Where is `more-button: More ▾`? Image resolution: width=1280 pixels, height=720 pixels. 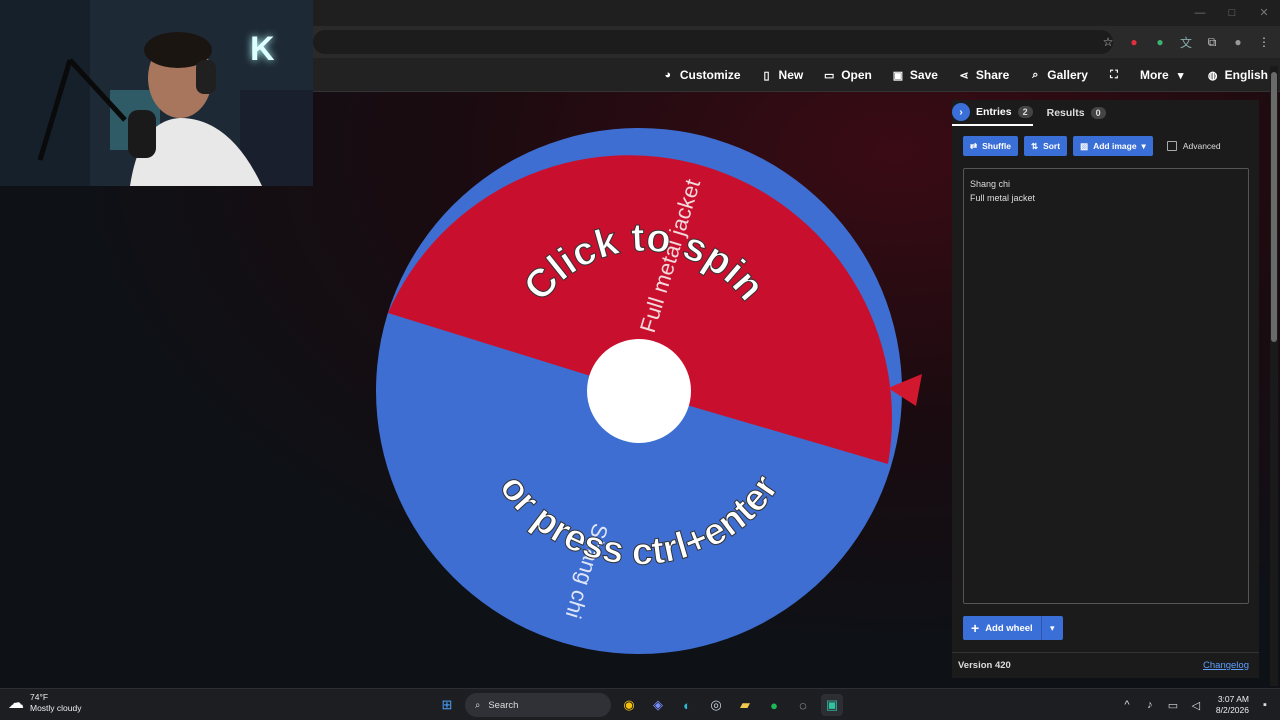
more-button: More ▾ is located at coordinates (1163, 75).